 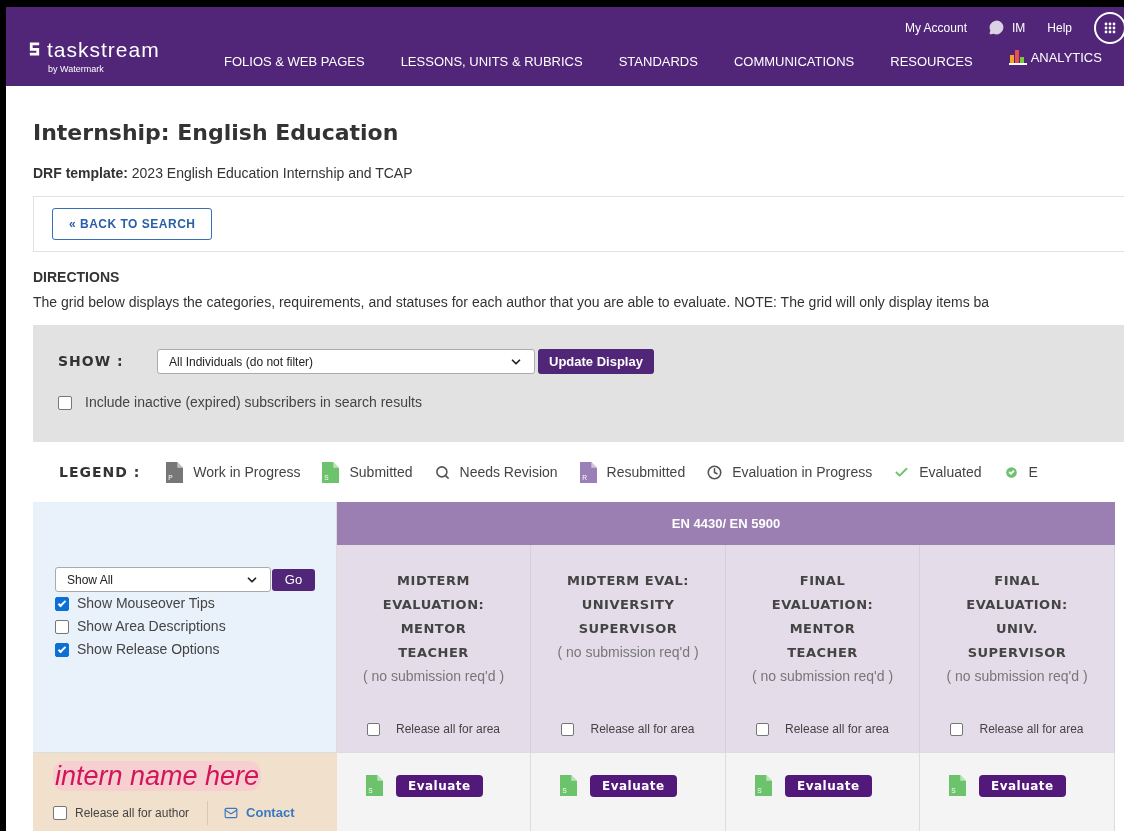 What do you see at coordinates (802, 472) in the screenshot?
I see `legend-item-label: Evaluation in Progress` at bounding box center [802, 472].